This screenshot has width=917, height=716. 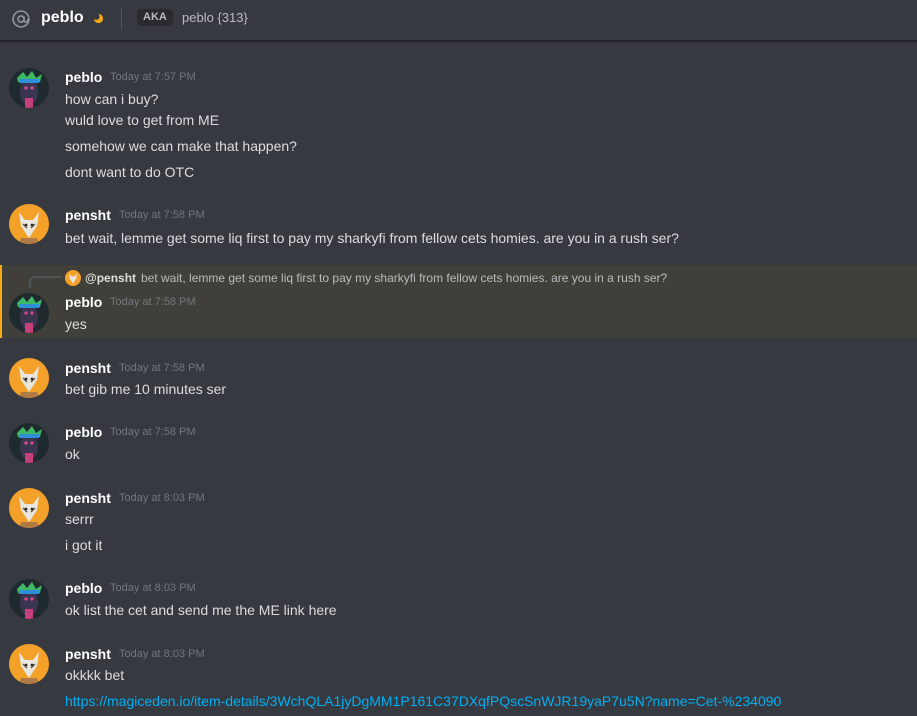 I want to click on idle-status-icon, so click(x=98, y=18).